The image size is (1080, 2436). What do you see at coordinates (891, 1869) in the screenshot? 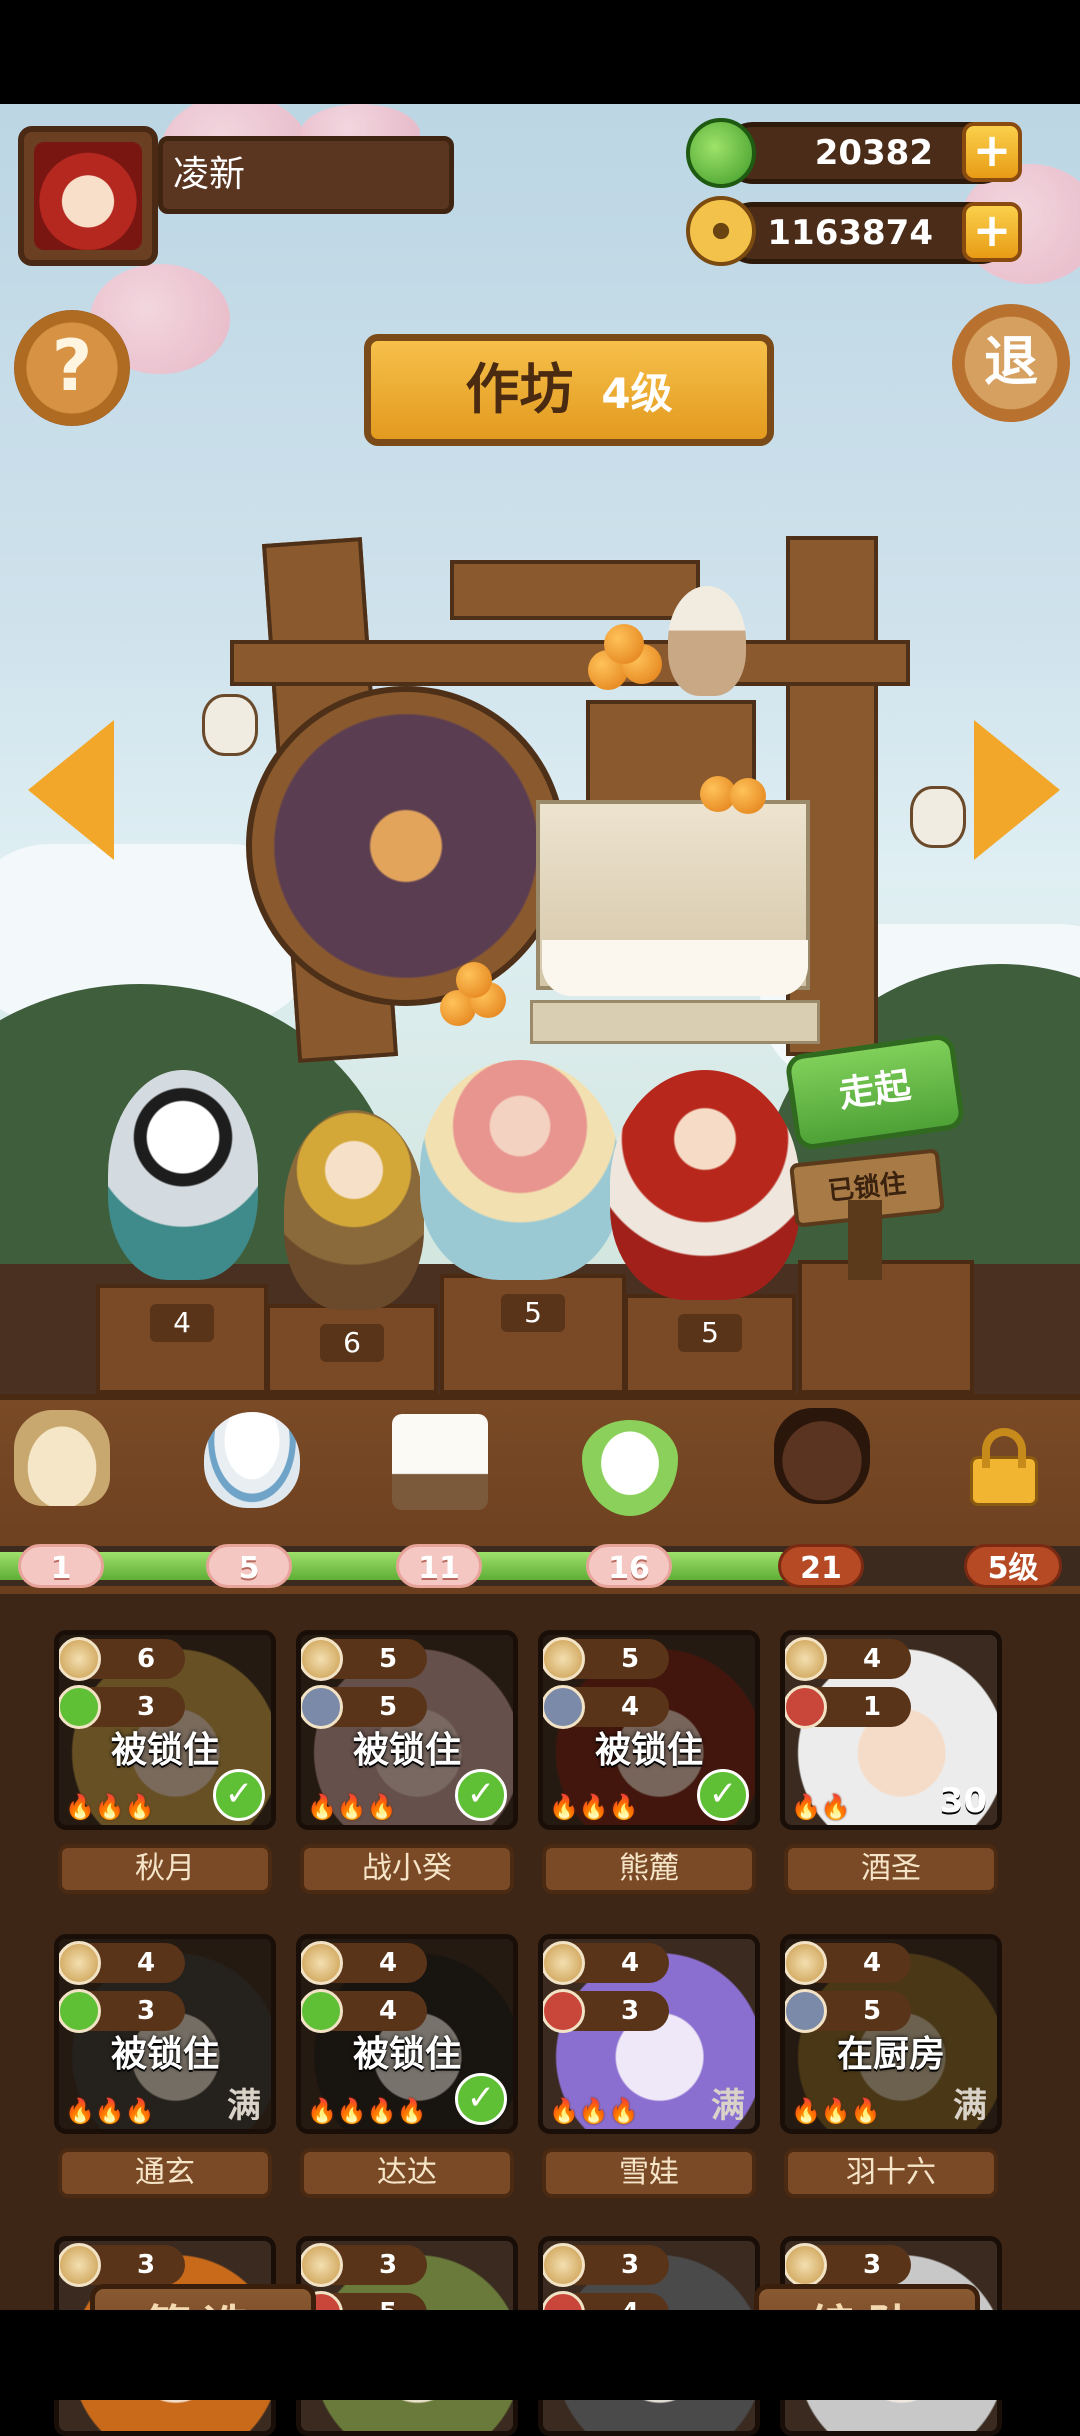
I see `chef-name: 酒圣` at bounding box center [891, 1869].